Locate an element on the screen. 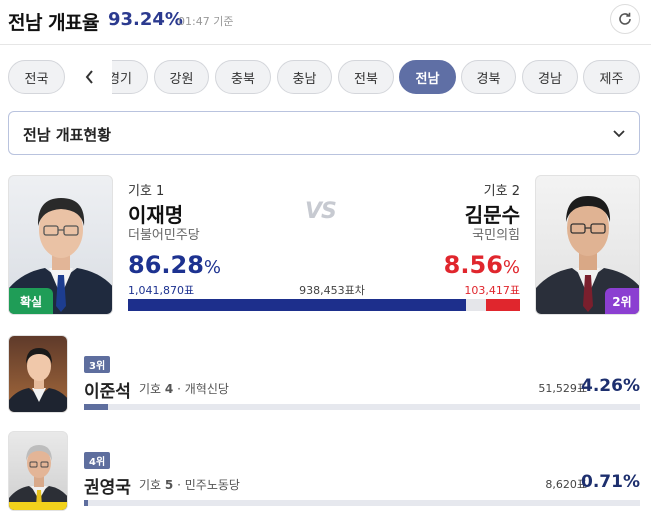  candidate-3-number-label: 기호 is located at coordinates (150, 389).